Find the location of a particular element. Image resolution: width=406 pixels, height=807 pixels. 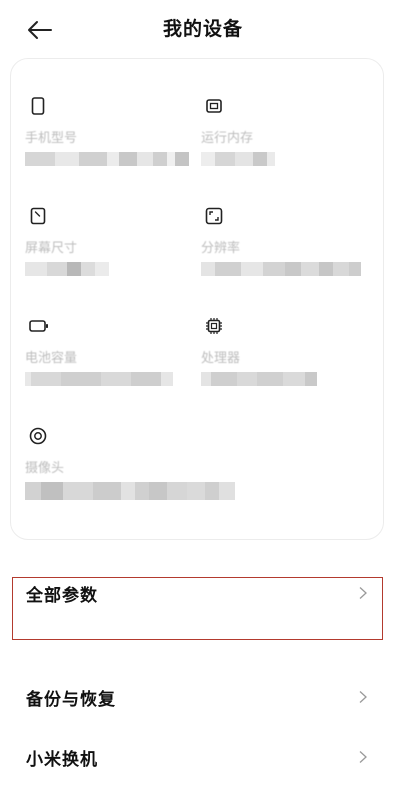

spec-ram: 运行内存 is located at coordinates (286, 131).